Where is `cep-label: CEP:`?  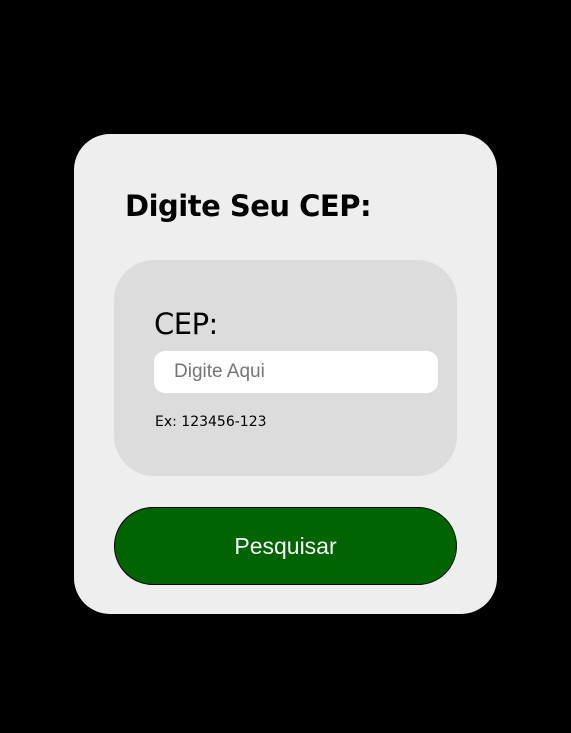 cep-label: CEP: is located at coordinates (186, 324).